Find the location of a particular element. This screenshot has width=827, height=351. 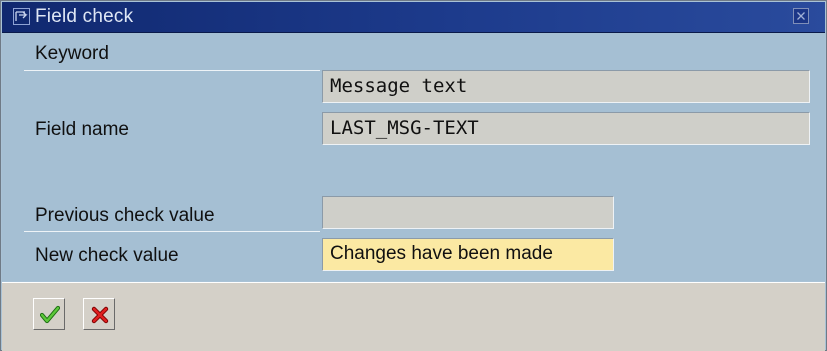

field-name-field: LAST_MSG-TEXT is located at coordinates (566, 128).